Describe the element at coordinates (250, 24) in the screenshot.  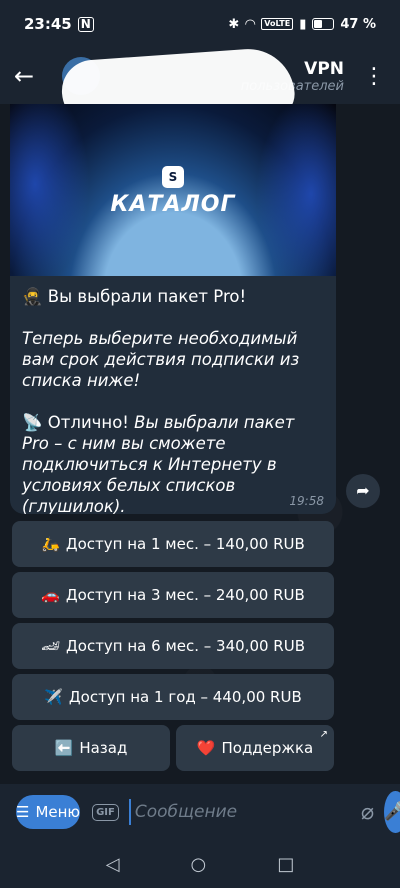
I see `wifi-icon: ◠` at that location.